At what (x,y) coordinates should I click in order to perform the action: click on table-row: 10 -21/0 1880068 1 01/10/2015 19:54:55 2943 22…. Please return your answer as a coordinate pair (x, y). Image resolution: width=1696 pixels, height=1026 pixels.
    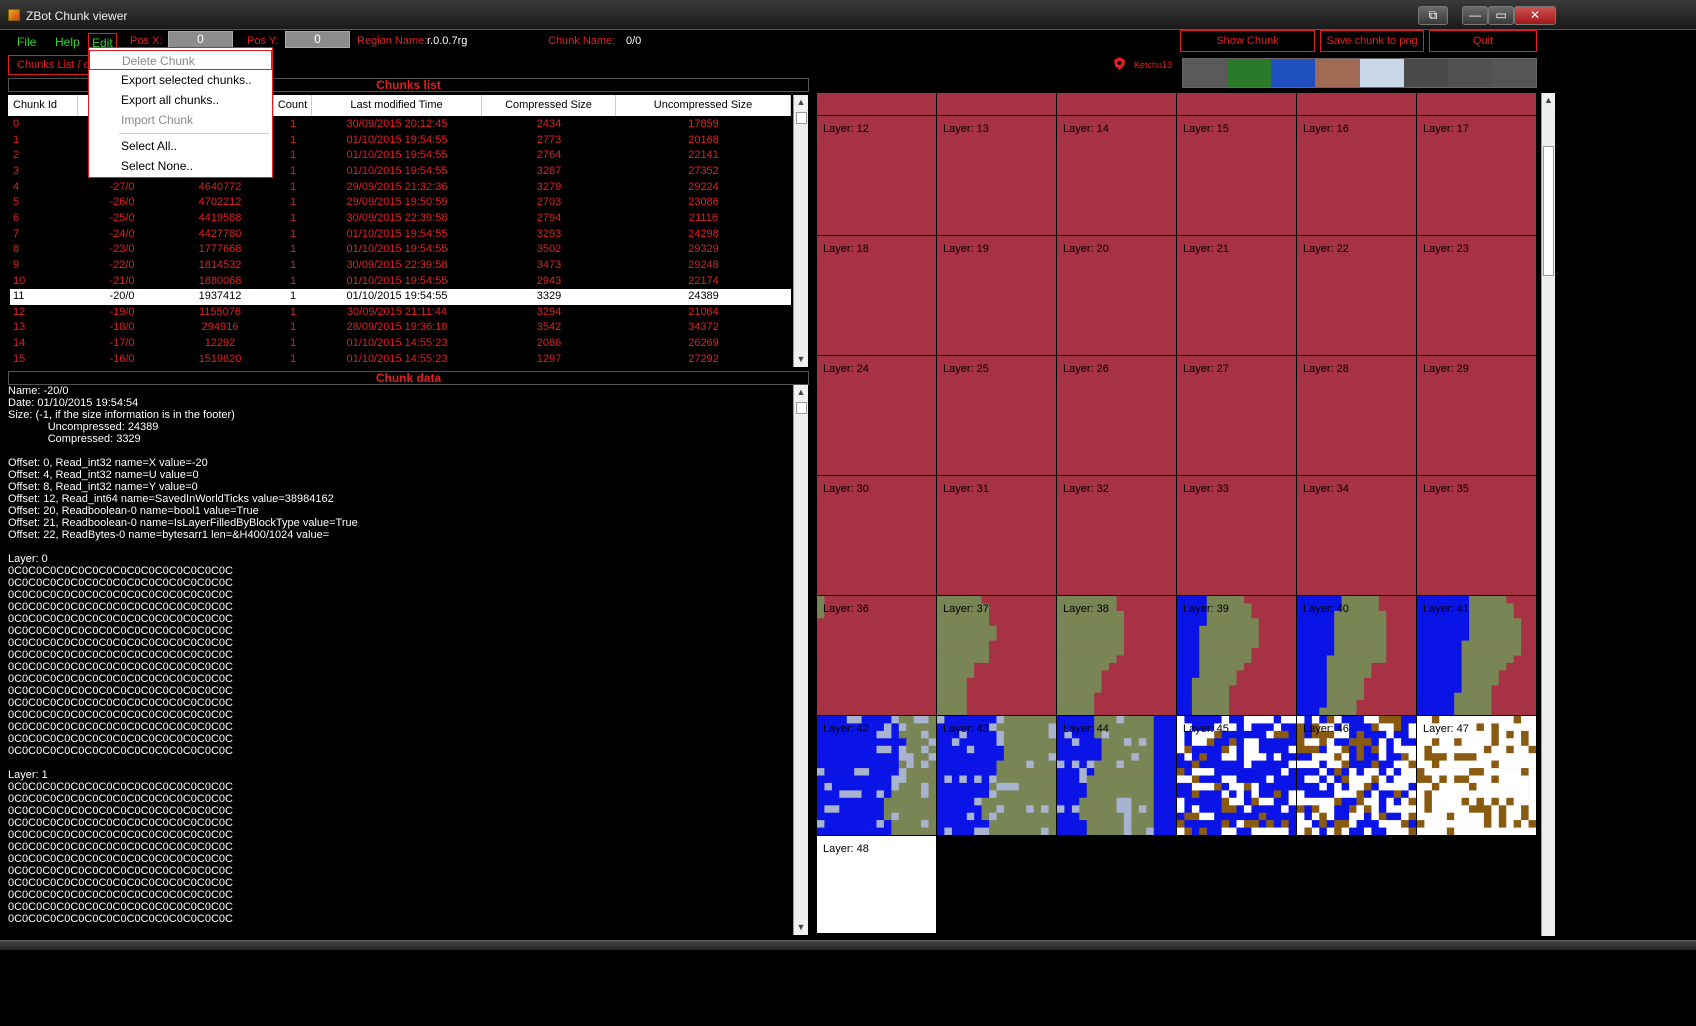
    Looking at the image, I should click on (400, 282).